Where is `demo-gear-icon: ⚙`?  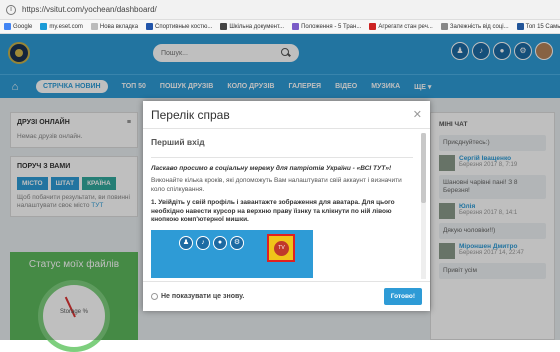 demo-gear-icon: ⚙ is located at coordinates (237, 242).